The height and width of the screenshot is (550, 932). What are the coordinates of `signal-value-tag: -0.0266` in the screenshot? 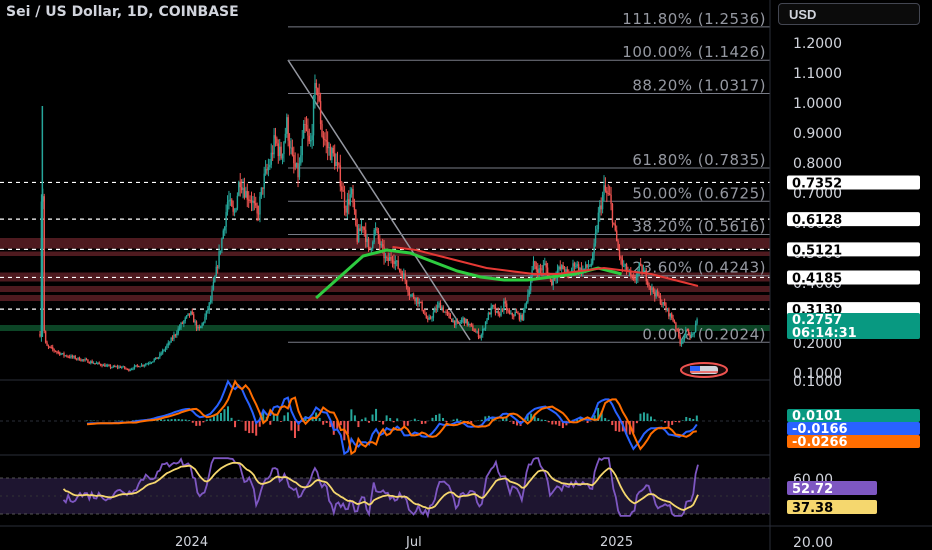 It's located at (853, 442).